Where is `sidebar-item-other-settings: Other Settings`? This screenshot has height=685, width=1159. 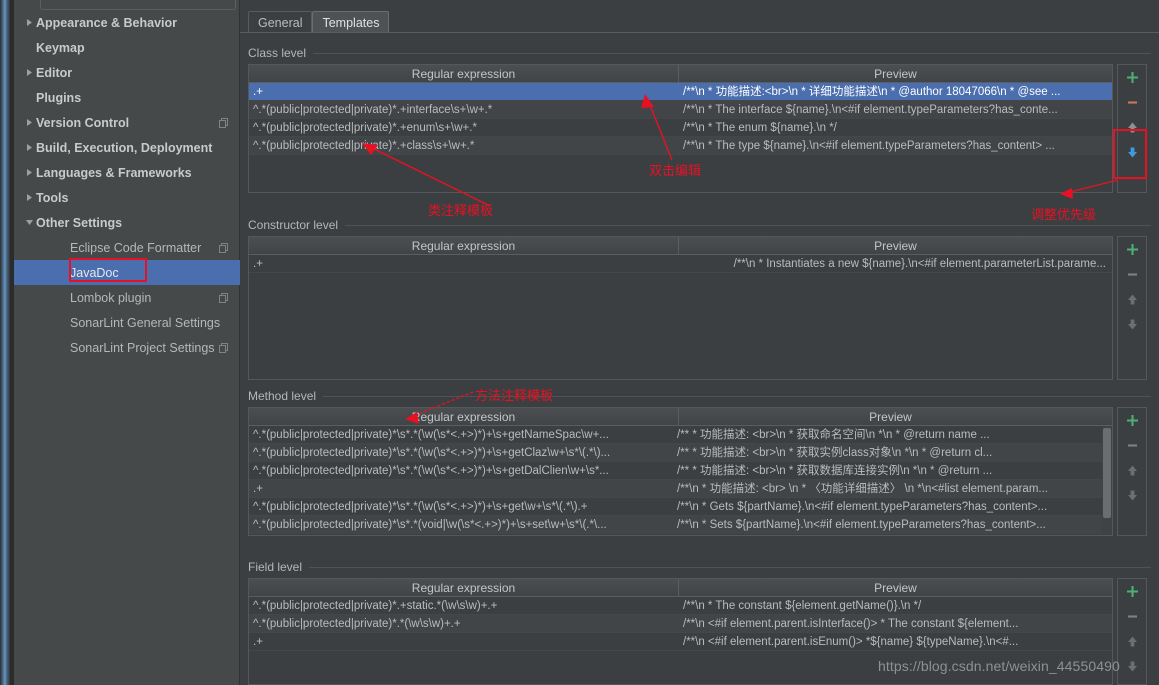
sidebar-item-other-settings: Other Settings is located at coordinates (127, 222).